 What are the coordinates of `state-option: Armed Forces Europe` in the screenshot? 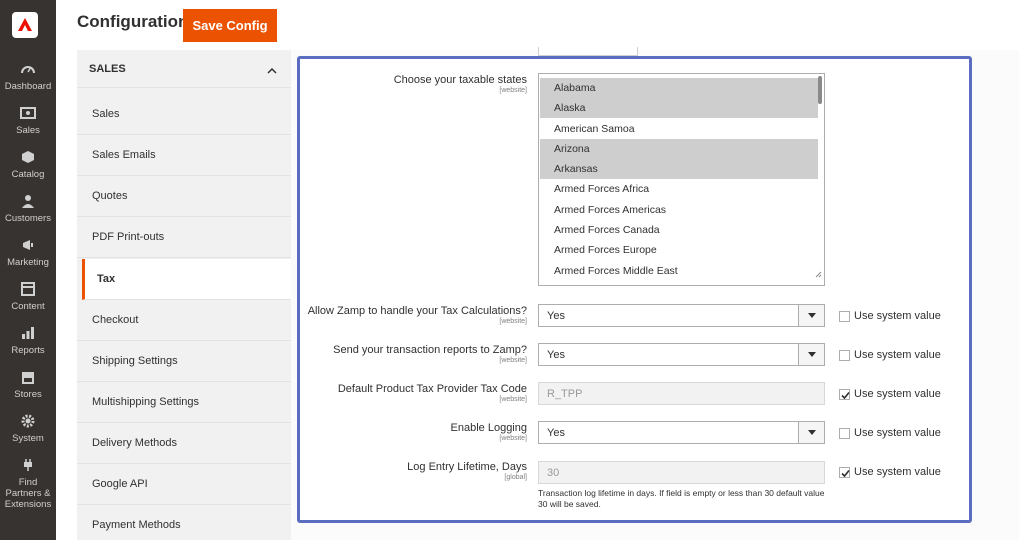 It's located at (679, 250).